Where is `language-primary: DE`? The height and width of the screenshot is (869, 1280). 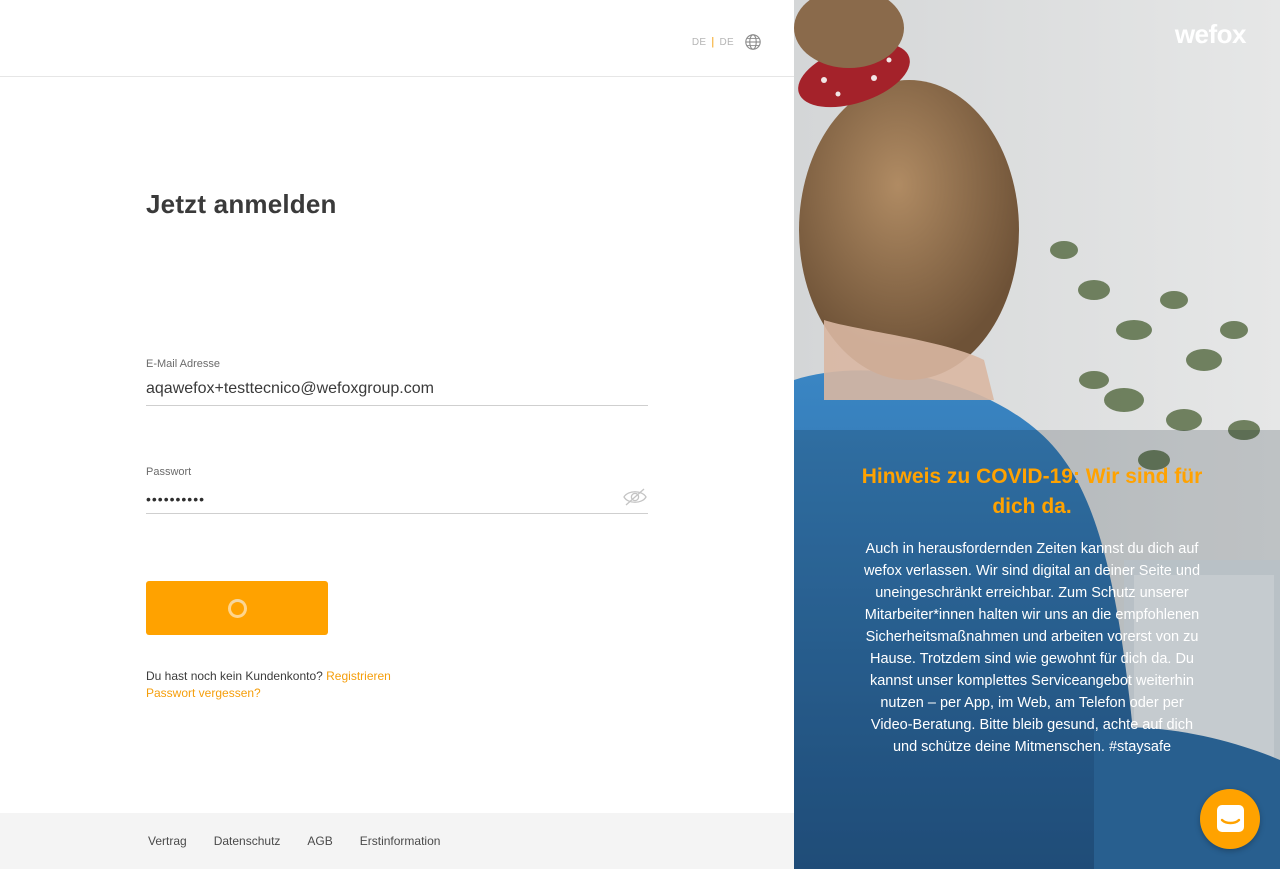 language-primary: DE is located at coordinates (699, 42).